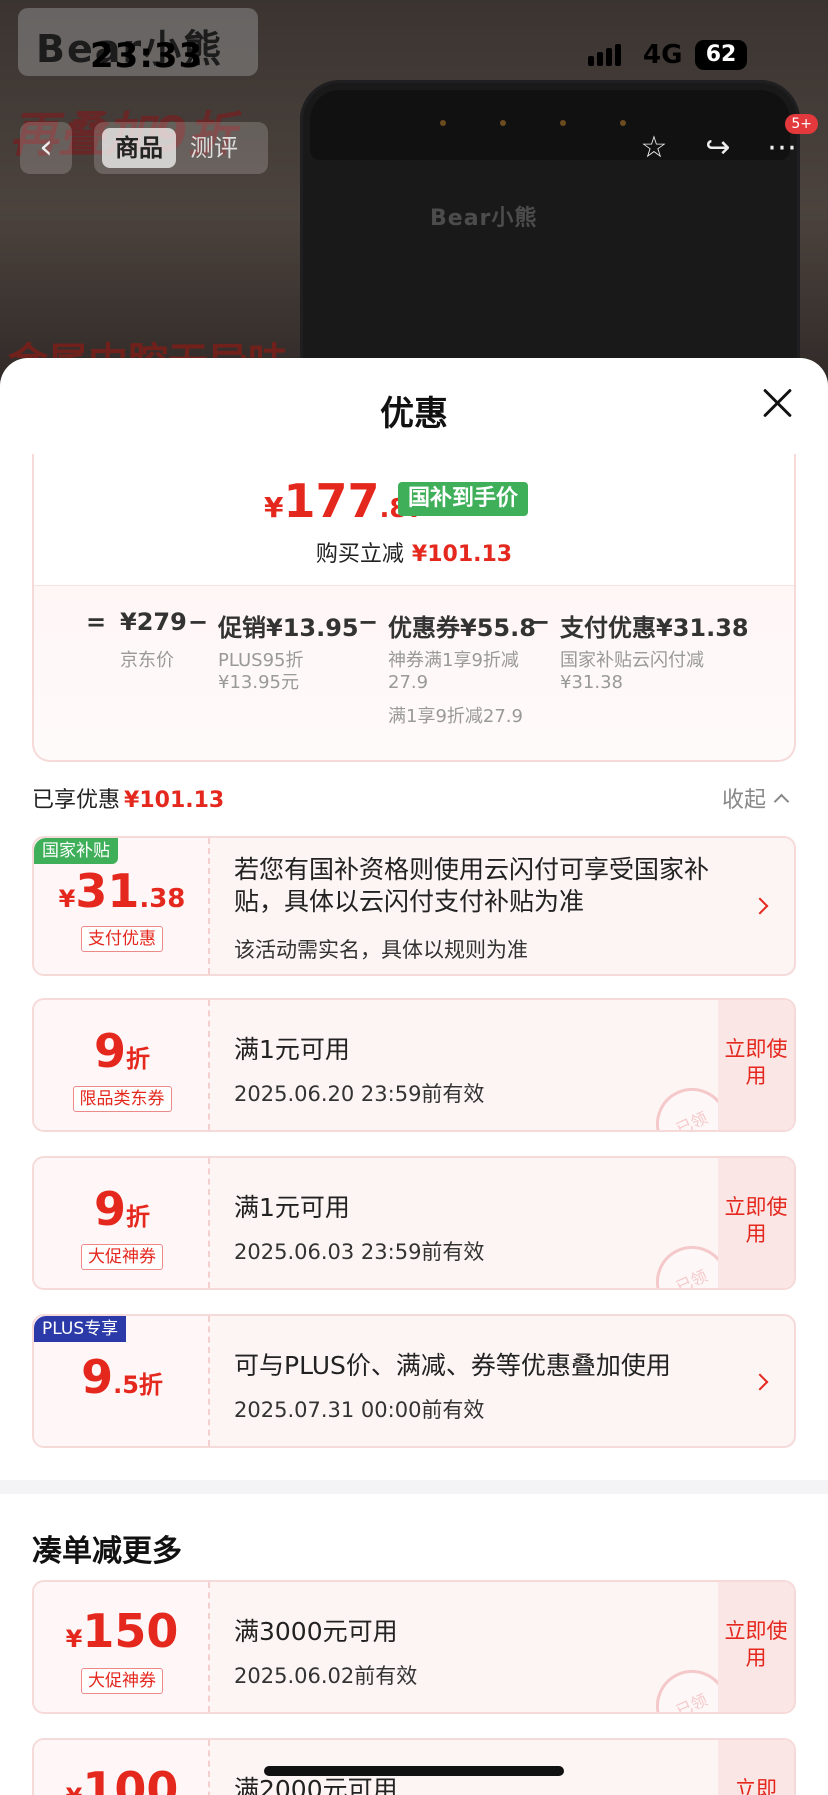 This screenshot has width=828, height=1795. I want to click on status-time: 23:33, so click(147, 56).